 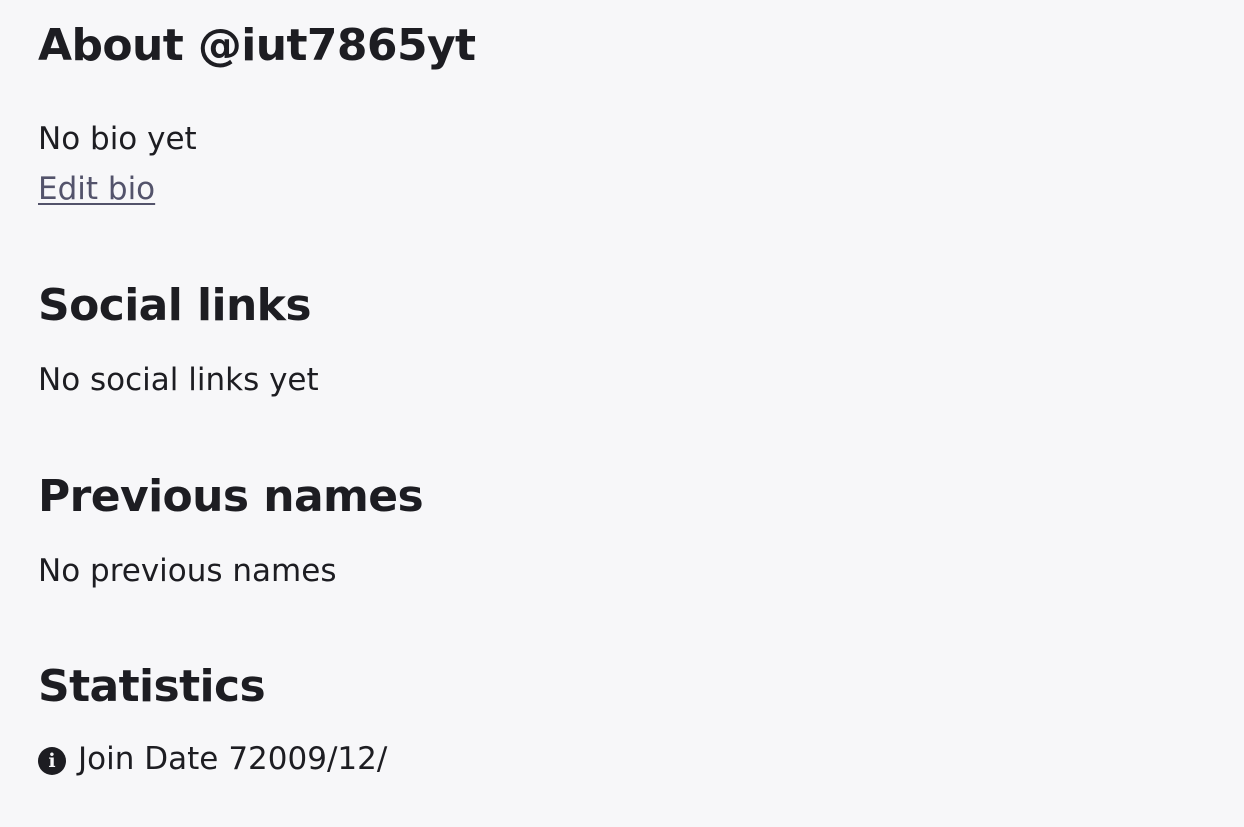 I want to click on join-date-row: i Join Date 72009/12/, so click(x=212, y=759).